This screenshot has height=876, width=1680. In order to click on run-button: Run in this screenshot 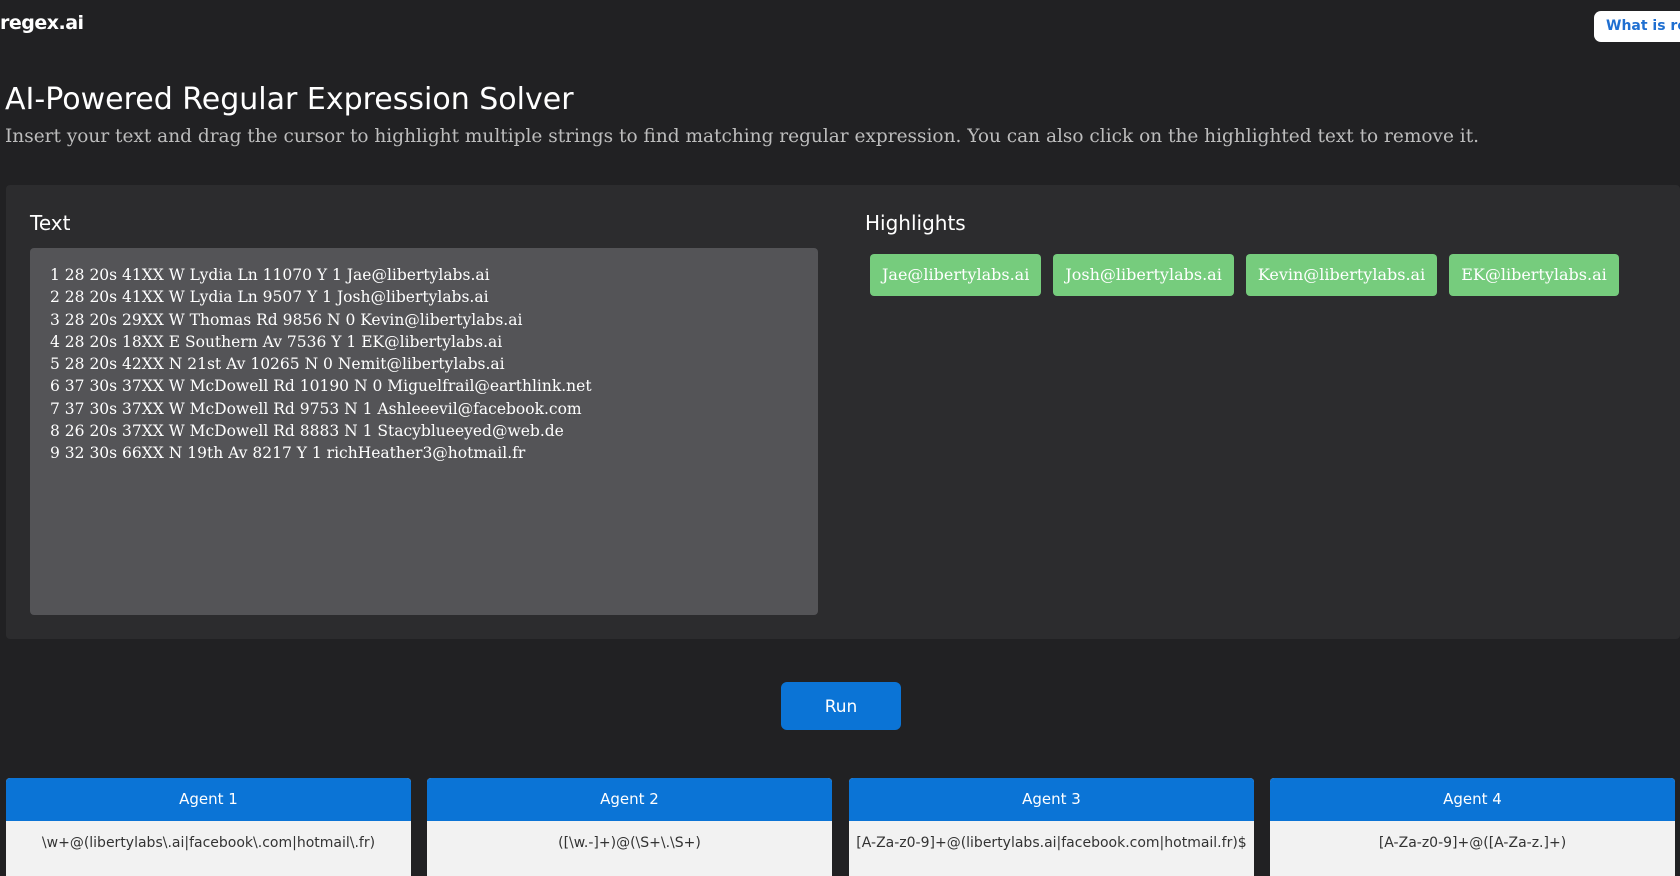, I will do `click(841, 706)`.